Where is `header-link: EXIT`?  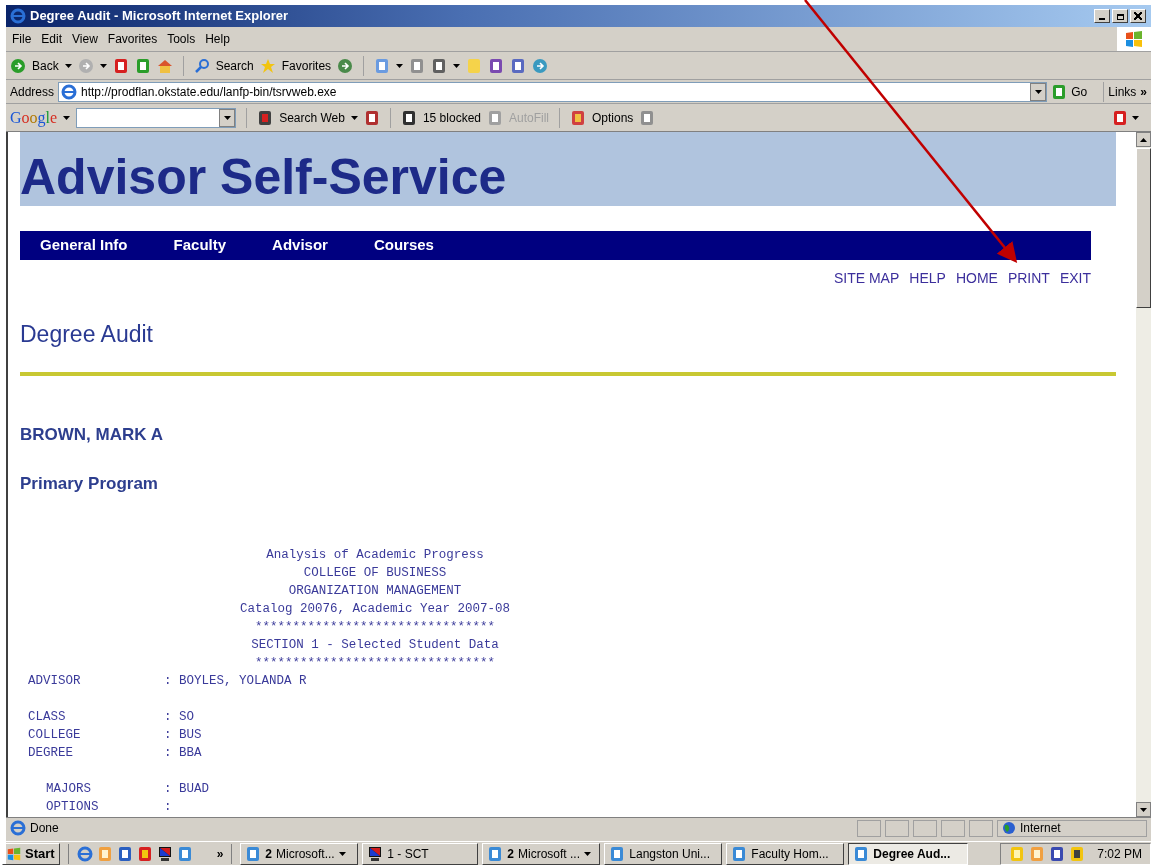 header-link: EXIT is located at coordinates (1075, 278).